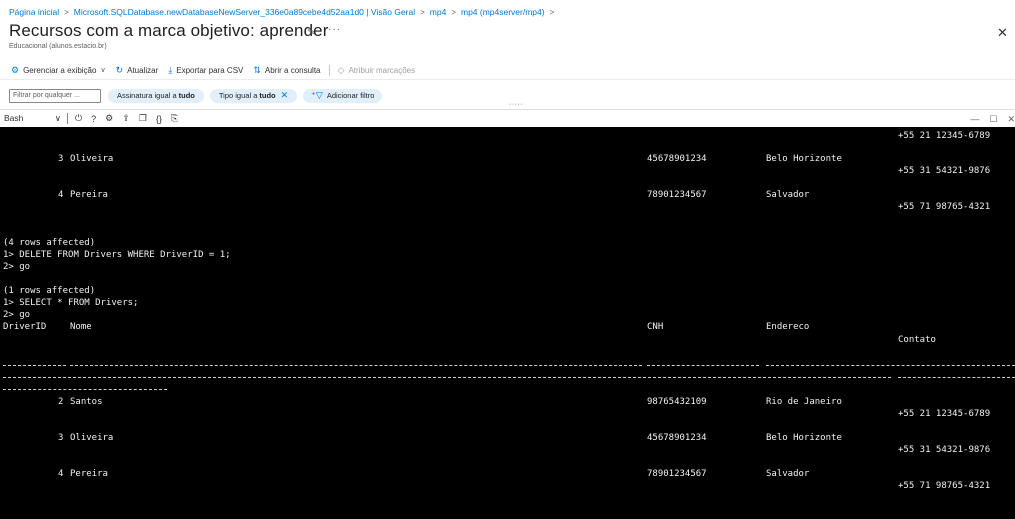 This screenshot has width=1015, height=519. Describe the element at coordinates (503, 12) in the screenshot. I see `breadcrumb-mp4-server: mp4 (mp4server/mp4)` at that location.